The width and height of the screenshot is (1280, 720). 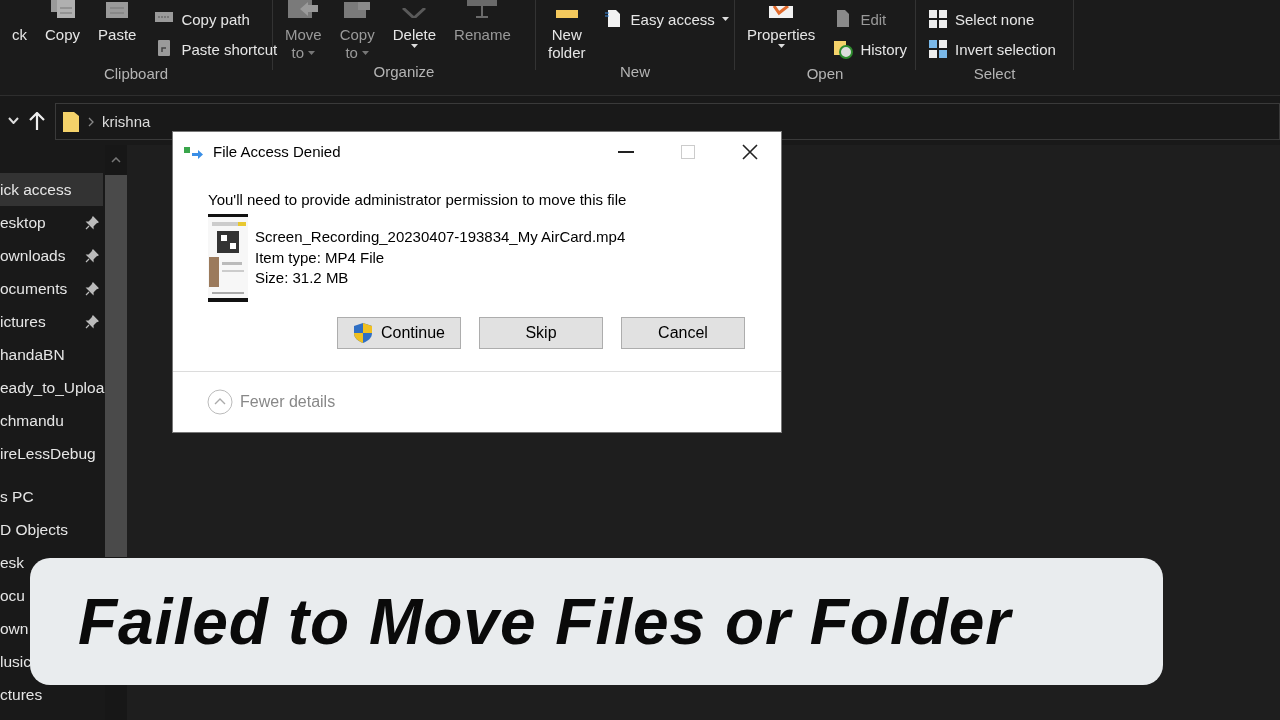 What do you see at coordinates (48, 453) in the screenshot?
I see `nav-item-label: ireLessDebug` at bounding box center [48, 453].